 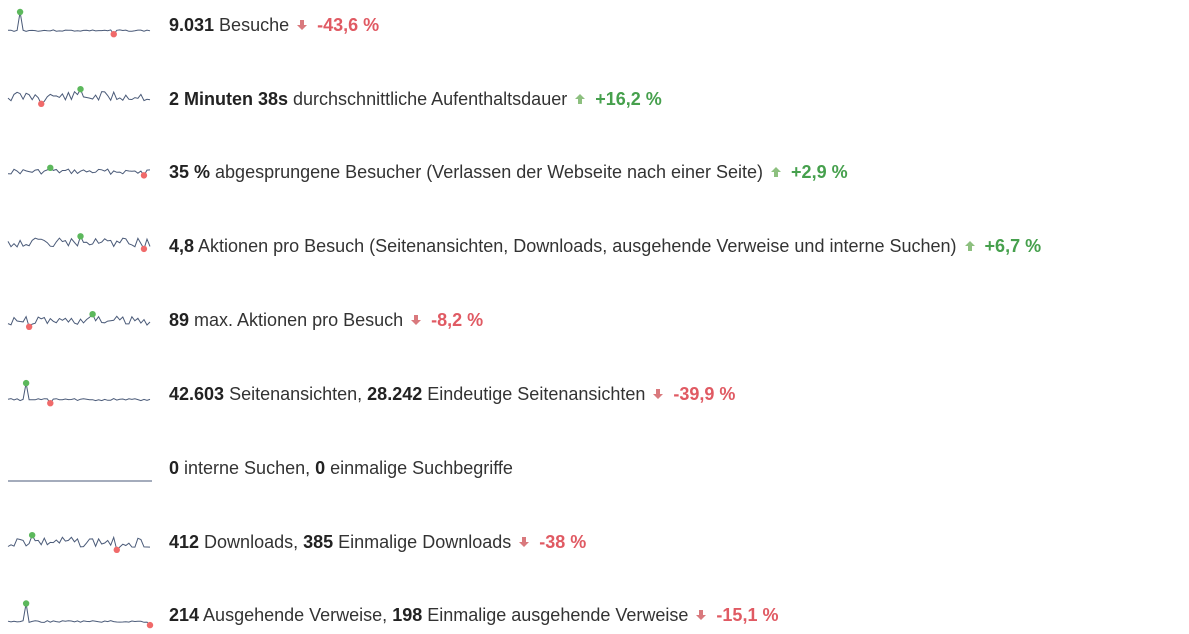 I want to click on sparkline-pageviews-icon, so click(x=81, y=394).